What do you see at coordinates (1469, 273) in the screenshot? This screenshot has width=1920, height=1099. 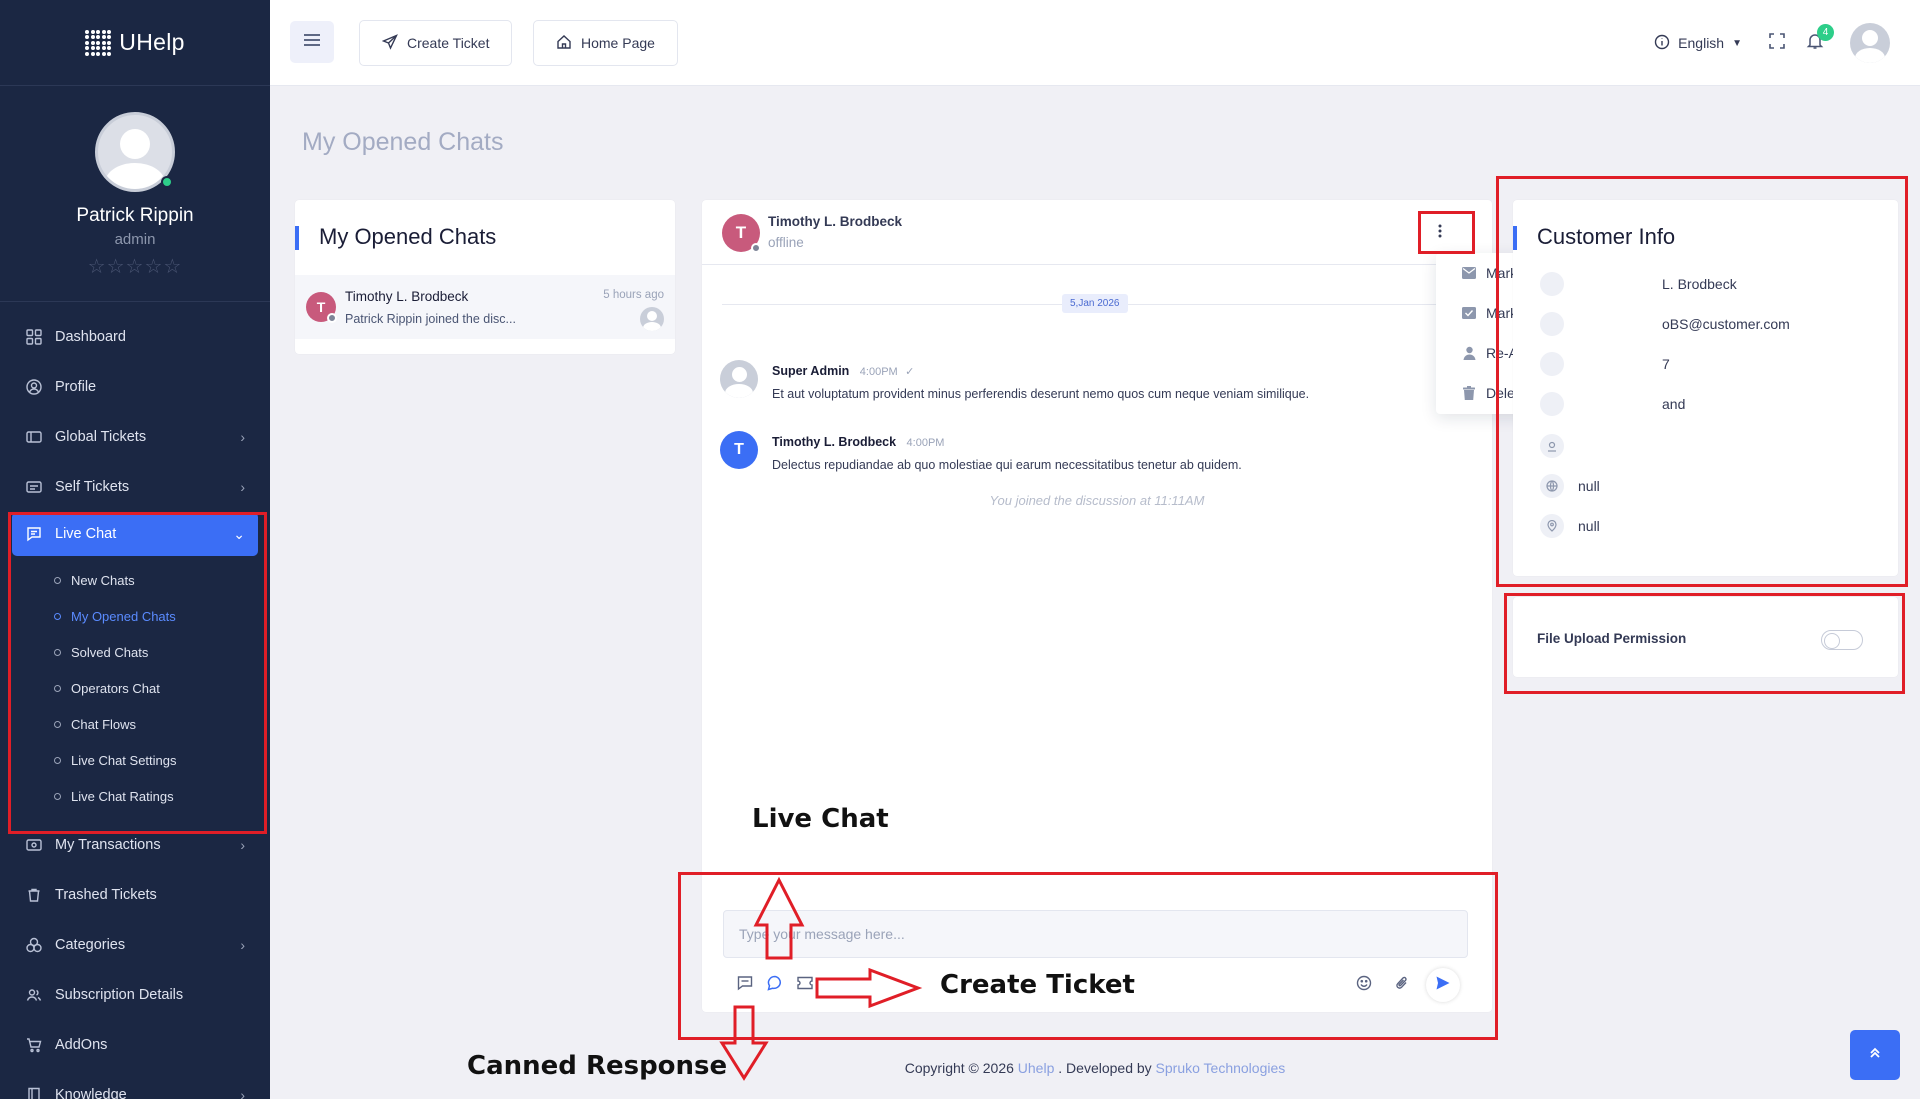 I see `mail-icon` at bounding box center [1469, 273].